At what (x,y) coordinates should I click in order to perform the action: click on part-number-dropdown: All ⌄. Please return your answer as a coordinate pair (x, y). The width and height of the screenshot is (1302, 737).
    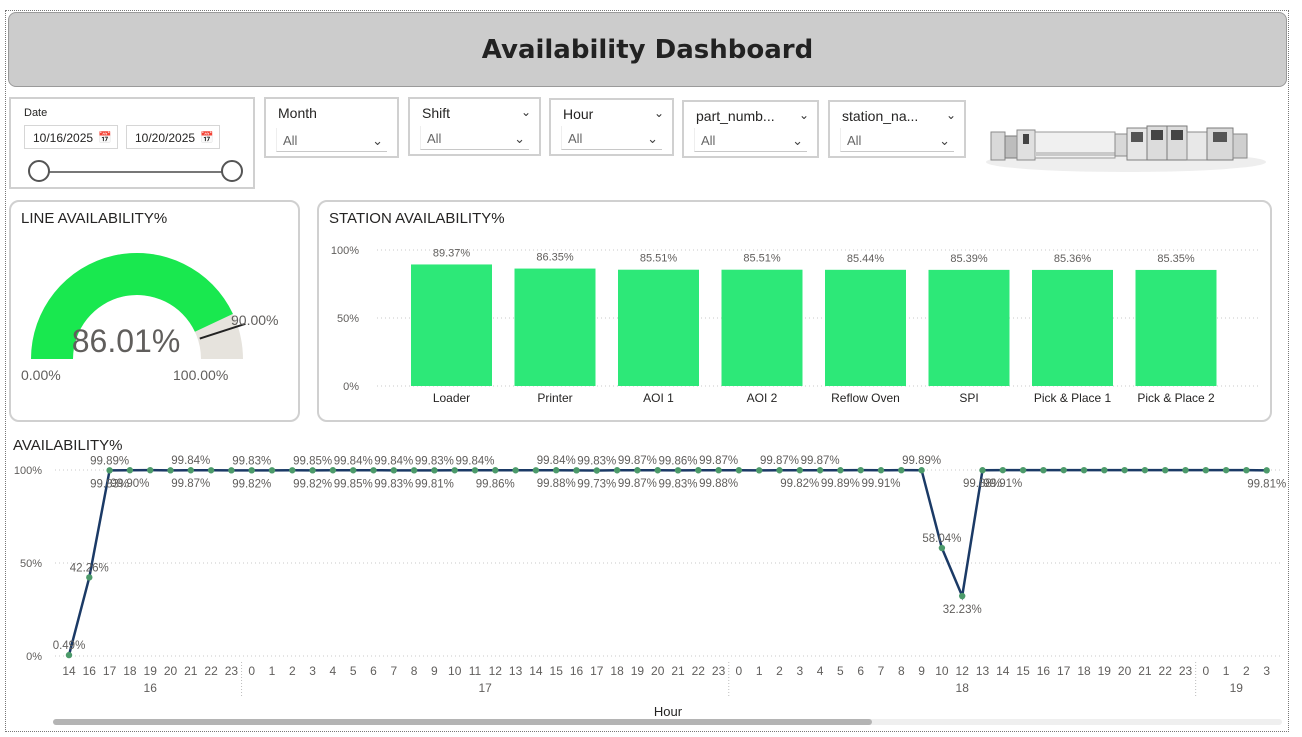
    Looking at the image, I should click on (750, 140).